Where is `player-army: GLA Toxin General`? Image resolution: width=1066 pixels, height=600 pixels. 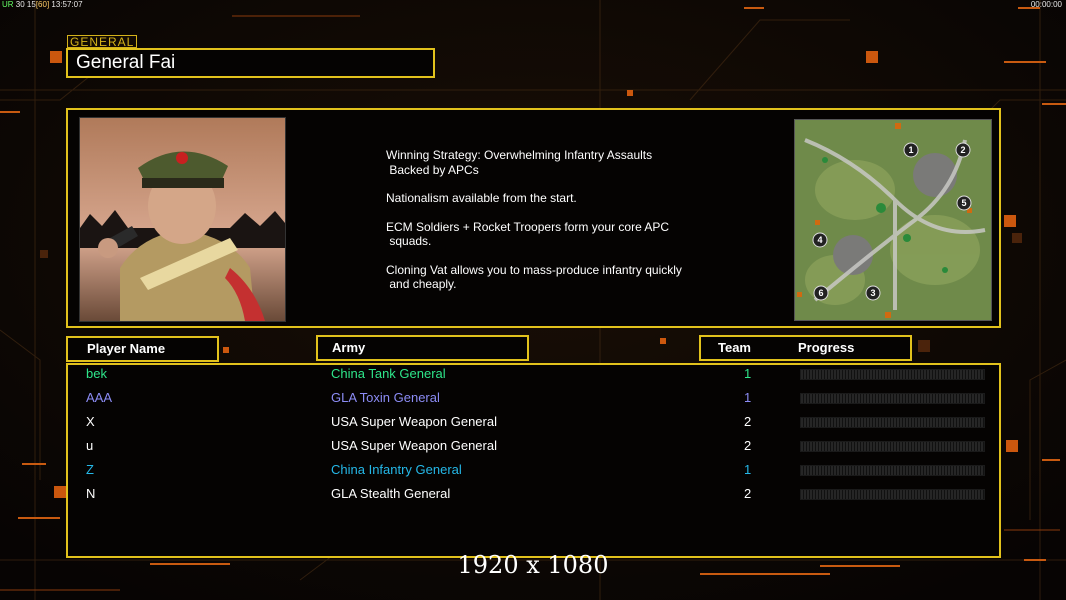
player-army: GLA Toxin General is located at coordinates (385, 397).